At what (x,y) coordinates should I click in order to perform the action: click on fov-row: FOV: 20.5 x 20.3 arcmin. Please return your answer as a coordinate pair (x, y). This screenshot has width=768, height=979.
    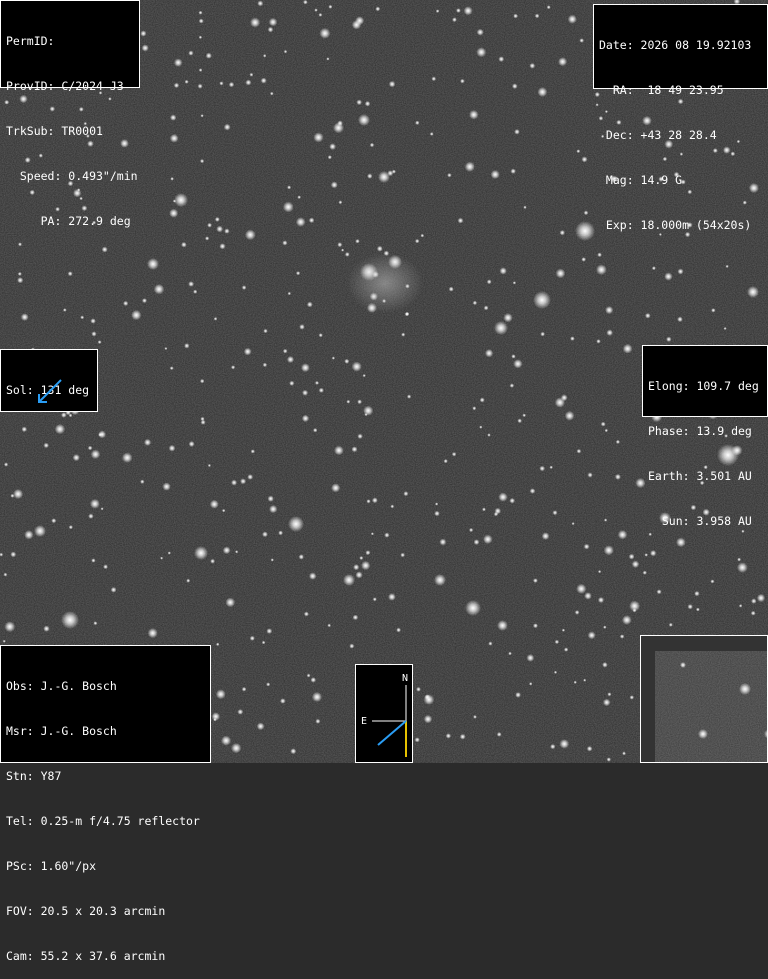
    Looking at the image, I should click on (86, 911).